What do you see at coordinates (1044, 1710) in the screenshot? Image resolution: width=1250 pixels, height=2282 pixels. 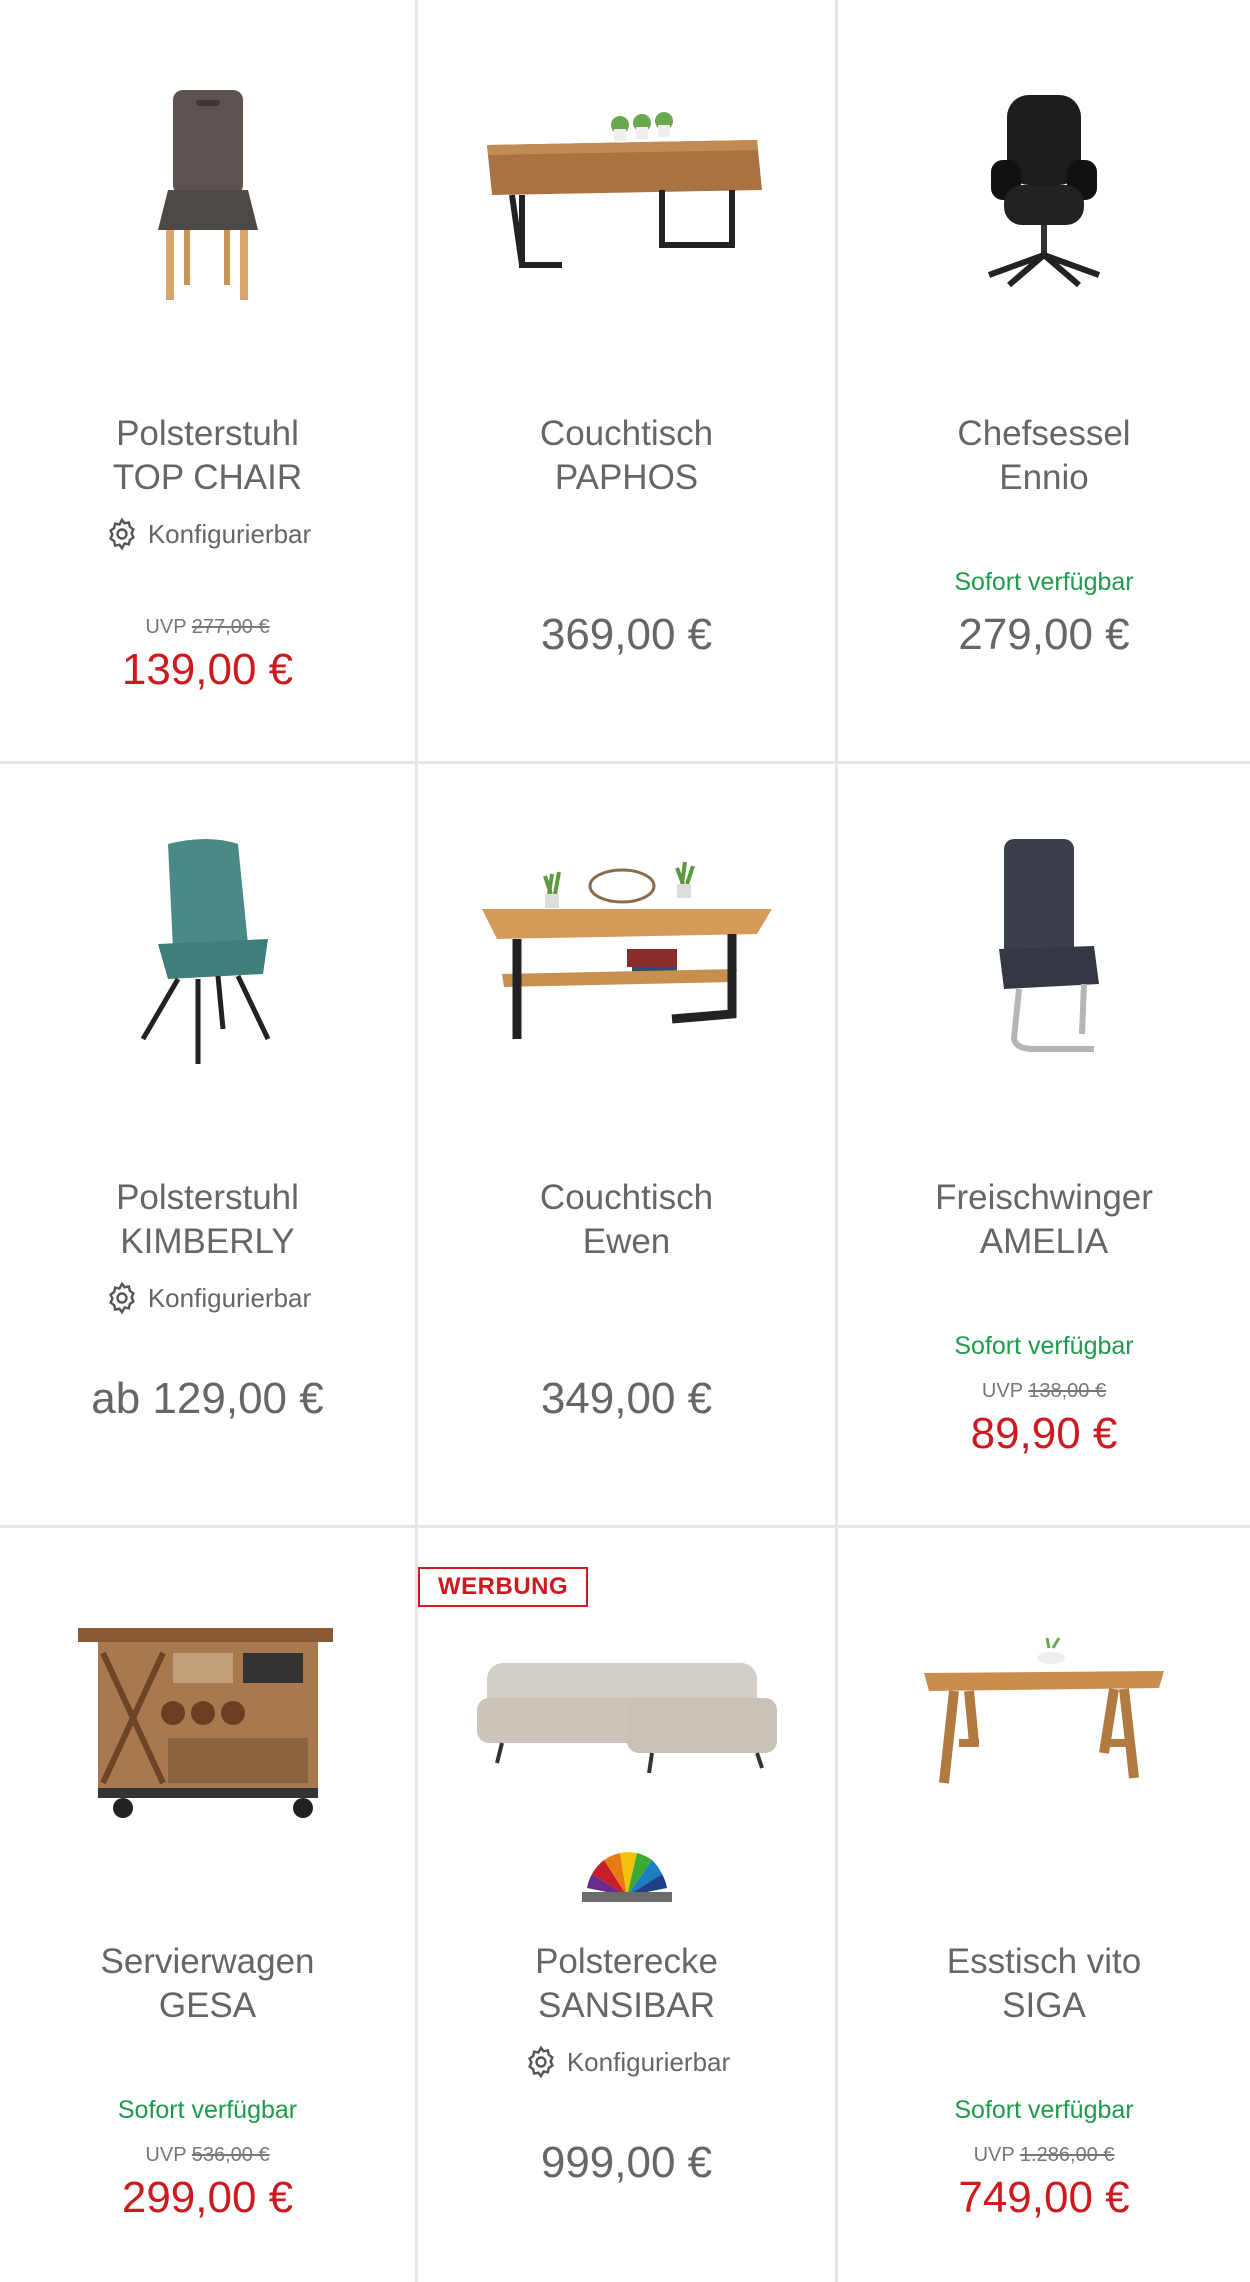 I see `dining-table-icon` at bounding box center [1044, 1710].